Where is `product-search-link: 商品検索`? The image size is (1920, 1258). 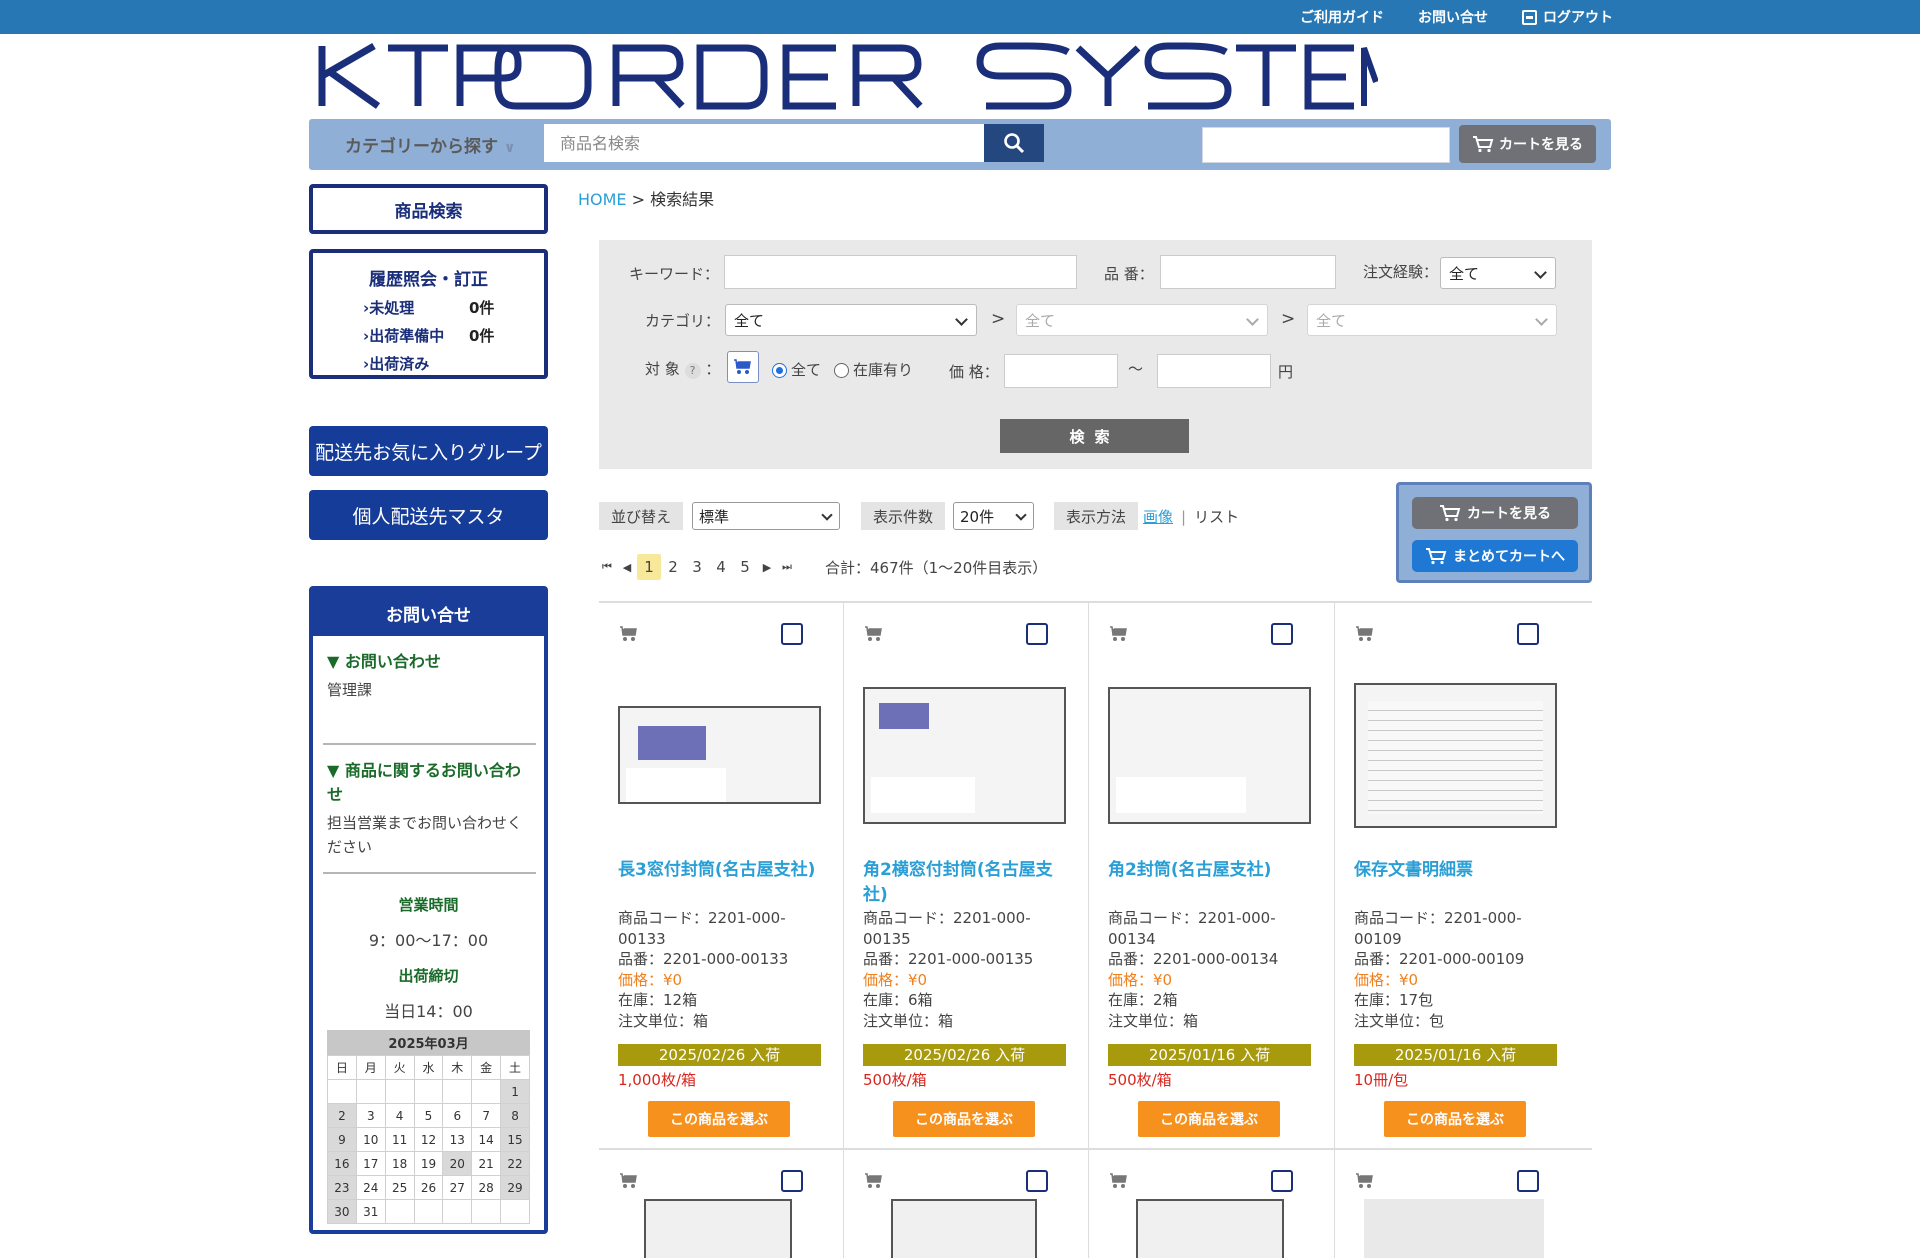 product-search-link: 商品検索 is located at coordinates (428, 209).